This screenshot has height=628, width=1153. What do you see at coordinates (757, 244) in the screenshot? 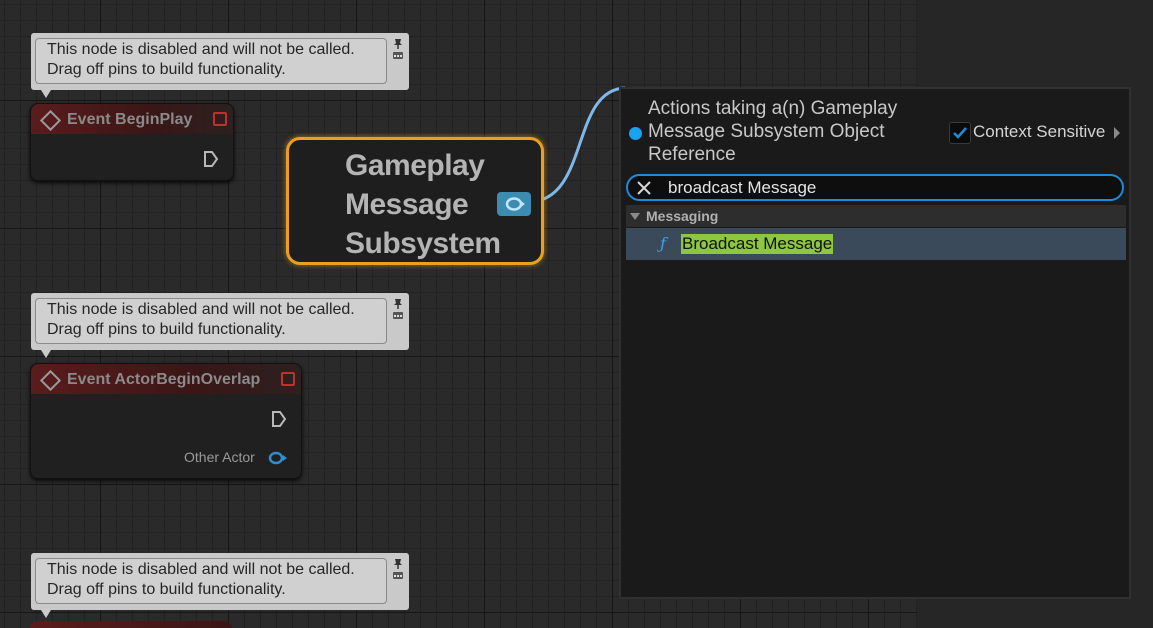
I see `result-label: Broadcast Message` at bounding box center [757, 244].